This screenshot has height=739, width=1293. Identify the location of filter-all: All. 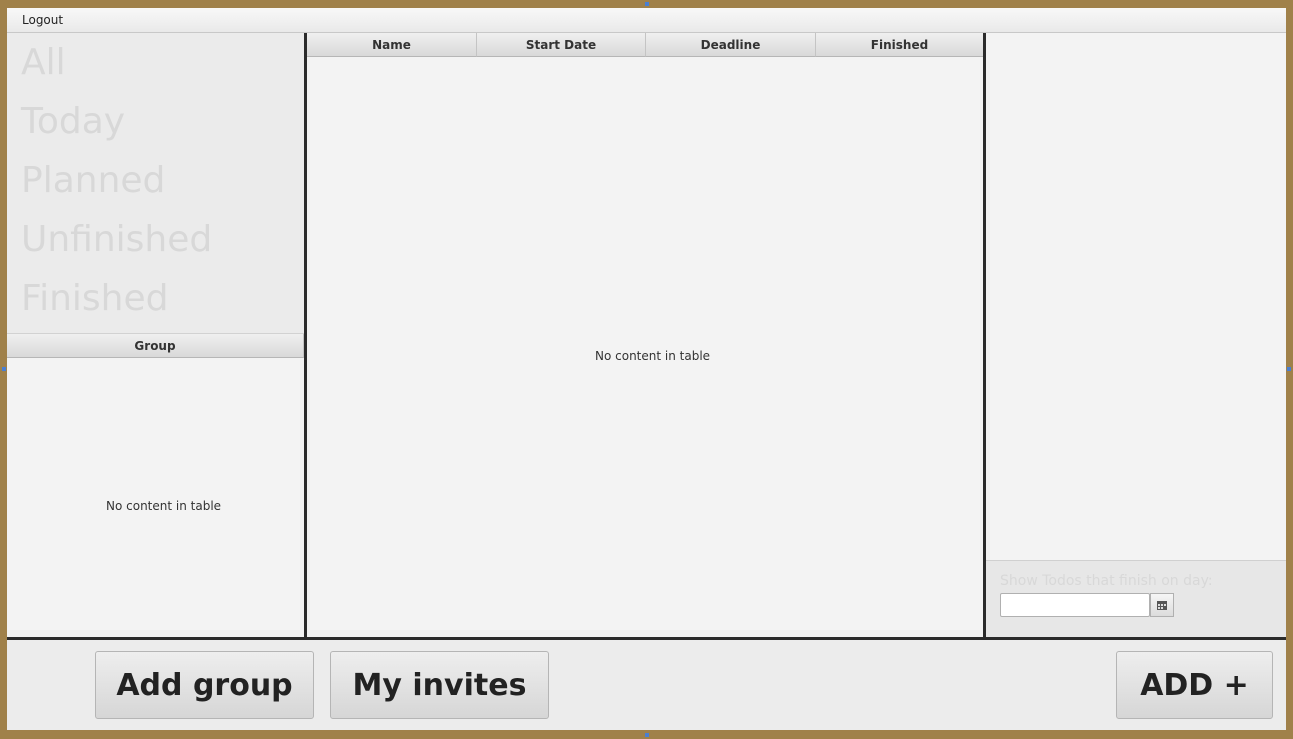
(43, 63).